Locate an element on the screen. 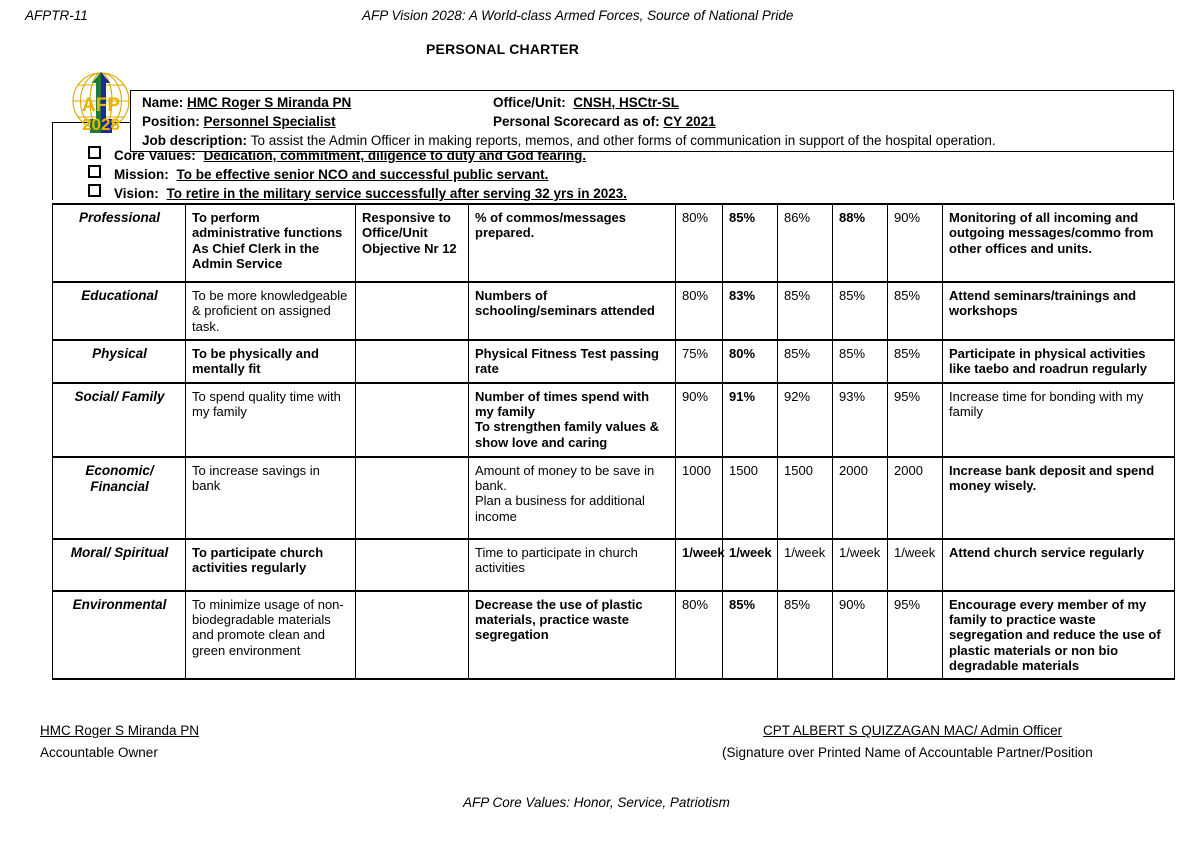  office-unit-row: Office/Unit: CNSH, HSCtr-SL is located at coordinates (586, 102).